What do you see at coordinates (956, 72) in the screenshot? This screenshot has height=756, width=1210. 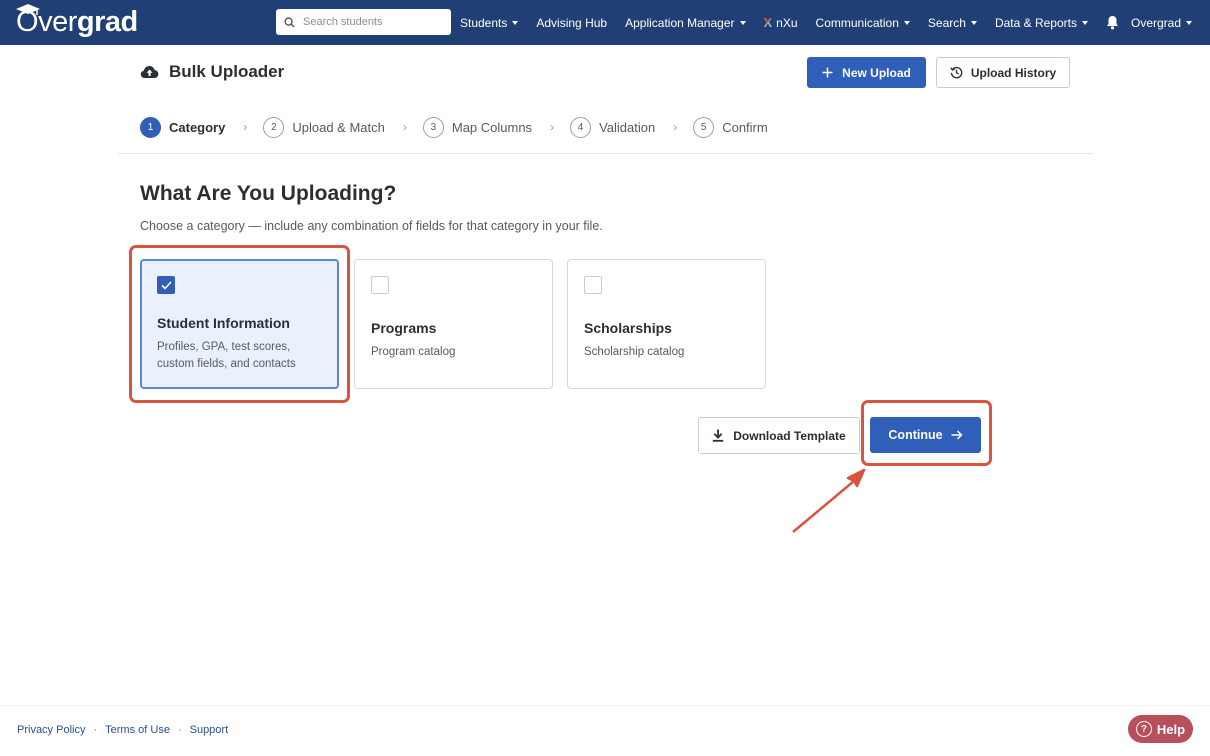 I see `history-icon` at bounding box center [956, 72].